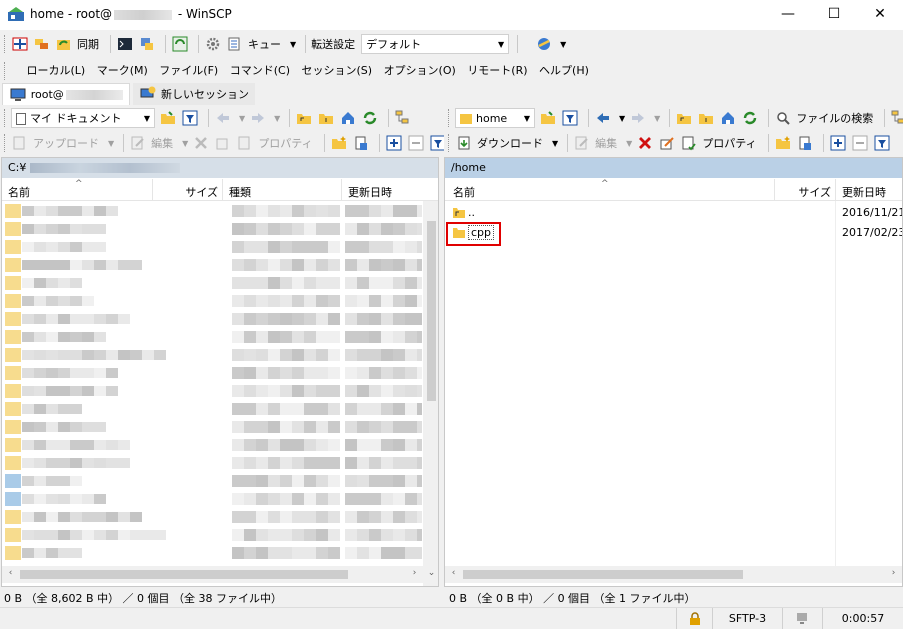 This screenshot has height=629, width=903. Describe the element at coordinates (435, 44) in the screenshot. I see `transfer-settings-select: デフォルト ▼` at that location.